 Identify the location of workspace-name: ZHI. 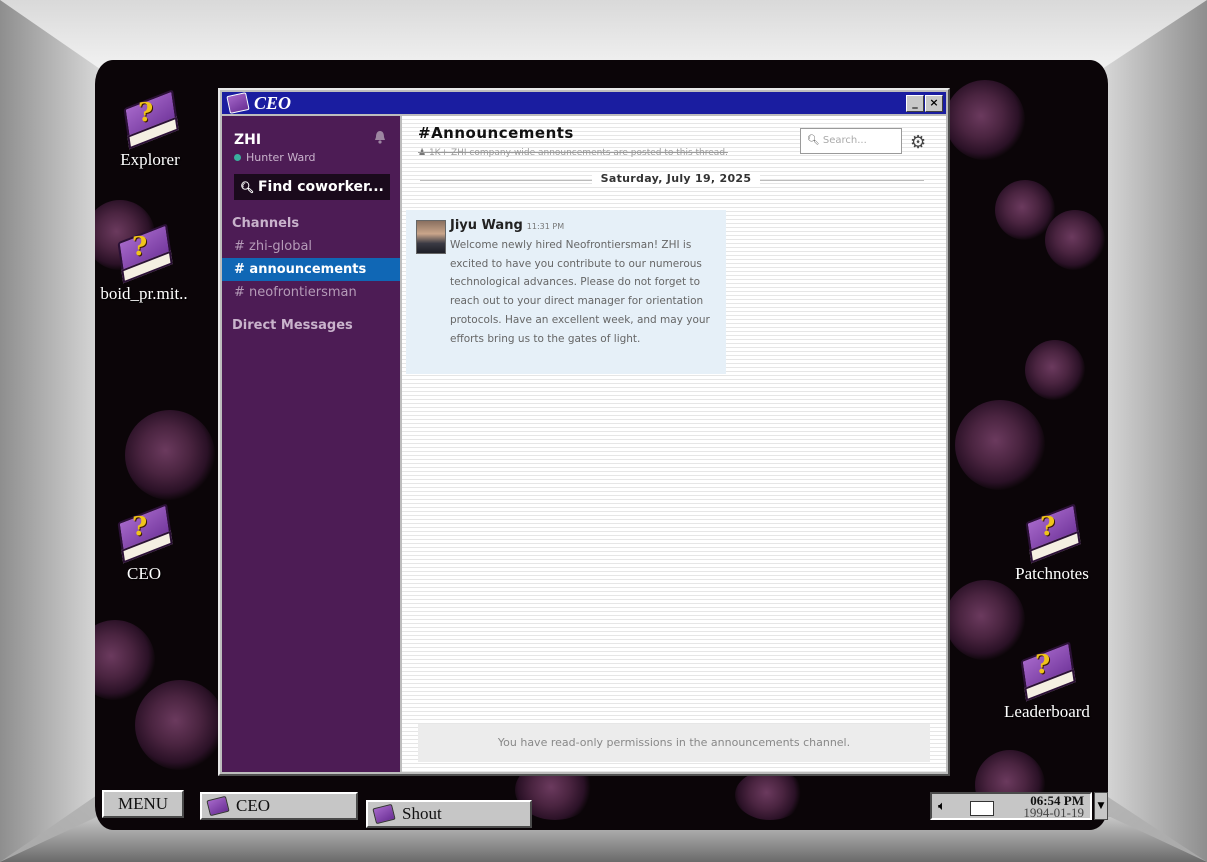
(248, 140).